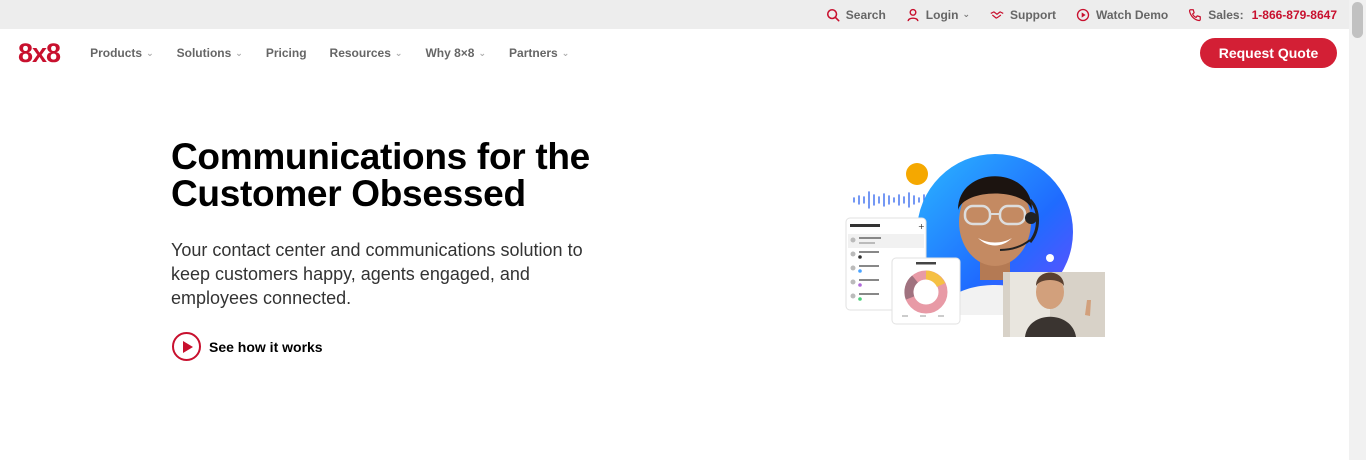 The height and width of the screenshot is (460, 1366). I want to click on nav-item-label: Products, so click(116, 53).